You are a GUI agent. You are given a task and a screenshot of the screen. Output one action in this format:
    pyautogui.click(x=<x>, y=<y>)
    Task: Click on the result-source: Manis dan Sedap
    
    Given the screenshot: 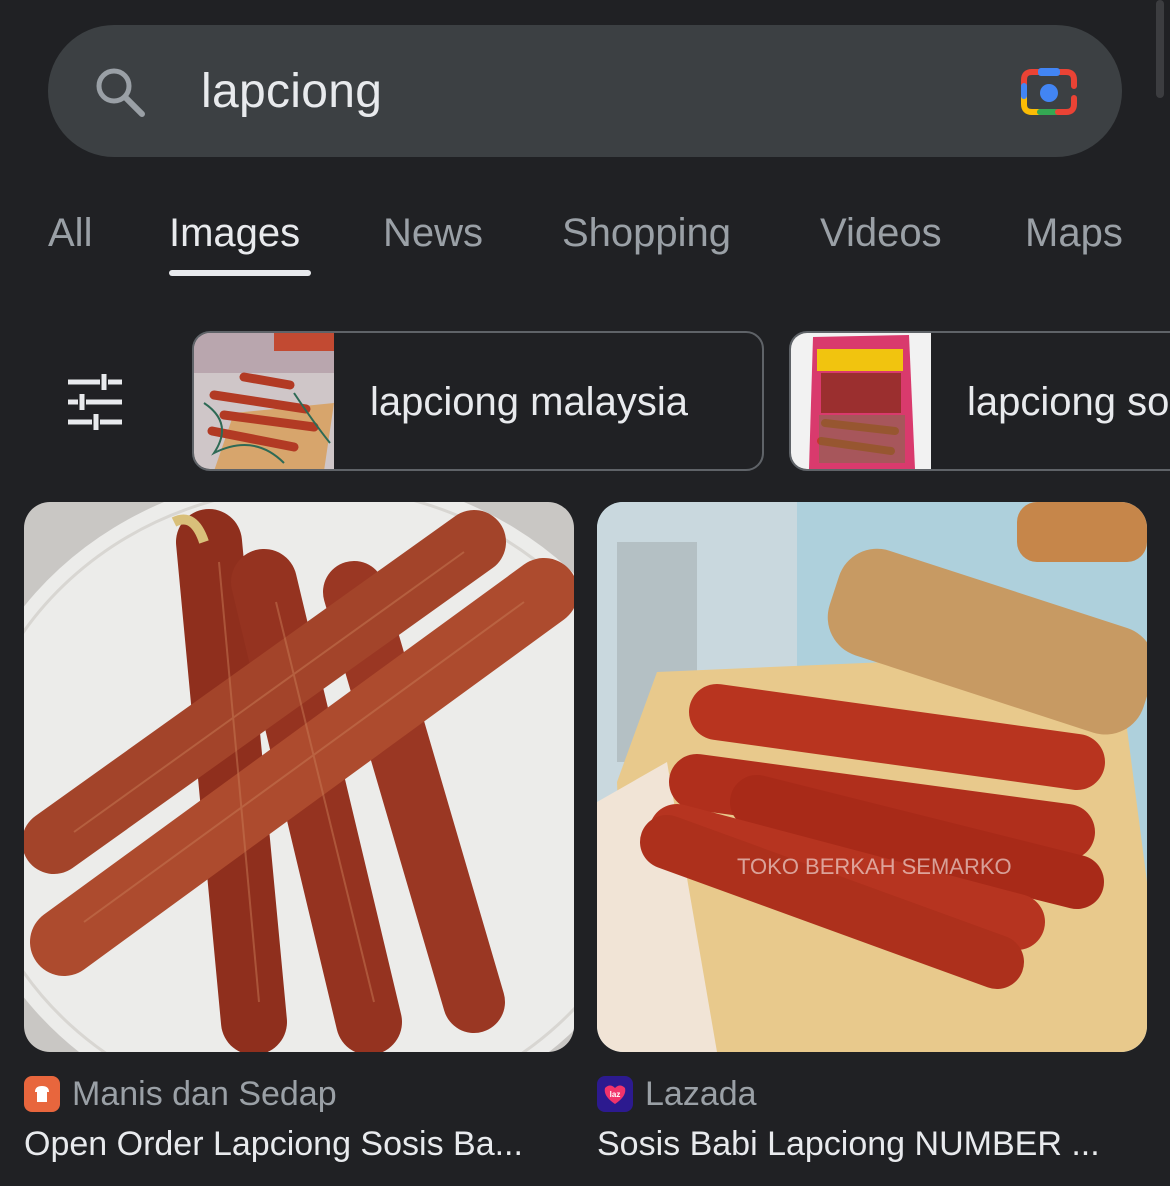 What is the action you would take?
    pyautogui.click(x=180, y=1094)
    